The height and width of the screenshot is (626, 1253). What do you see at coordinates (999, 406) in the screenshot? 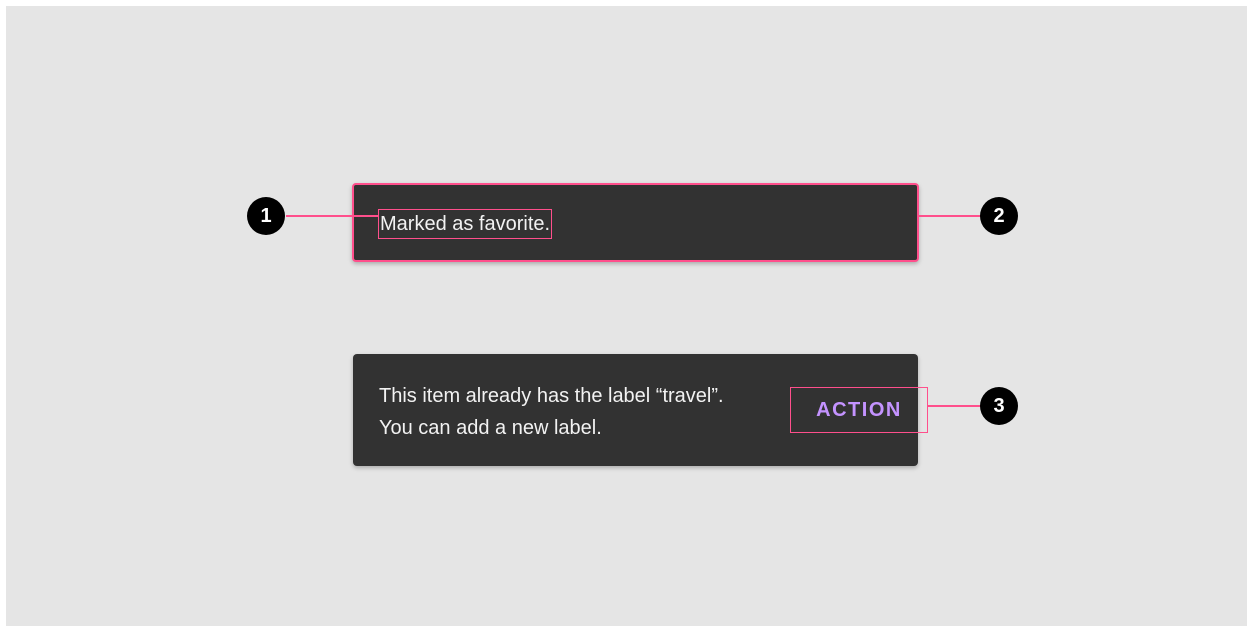
I see `callout-marker-3: 3` at bounding box center [999, 406].